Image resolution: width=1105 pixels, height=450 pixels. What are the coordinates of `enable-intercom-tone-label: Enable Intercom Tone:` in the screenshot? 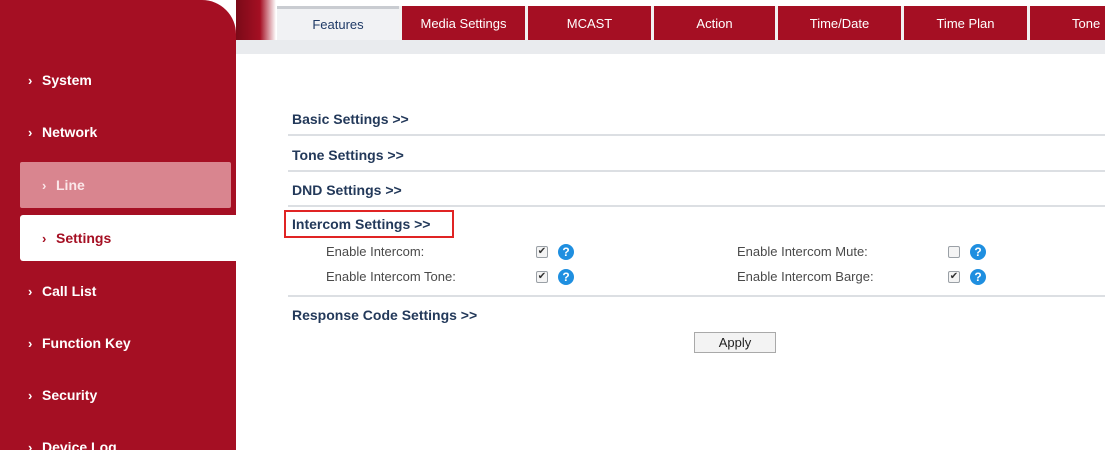 It's located at (391, 276).